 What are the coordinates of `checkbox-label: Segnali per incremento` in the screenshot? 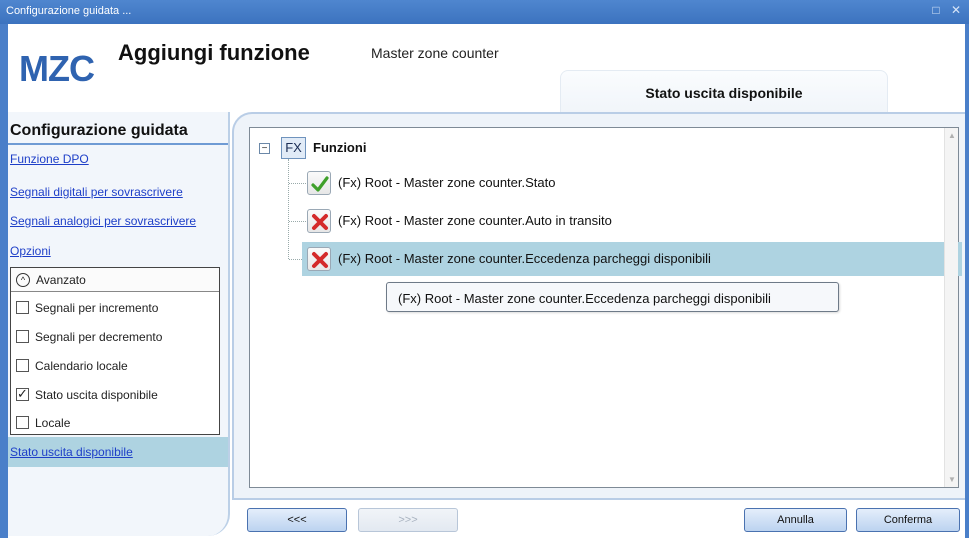 It's located at (97, 308).